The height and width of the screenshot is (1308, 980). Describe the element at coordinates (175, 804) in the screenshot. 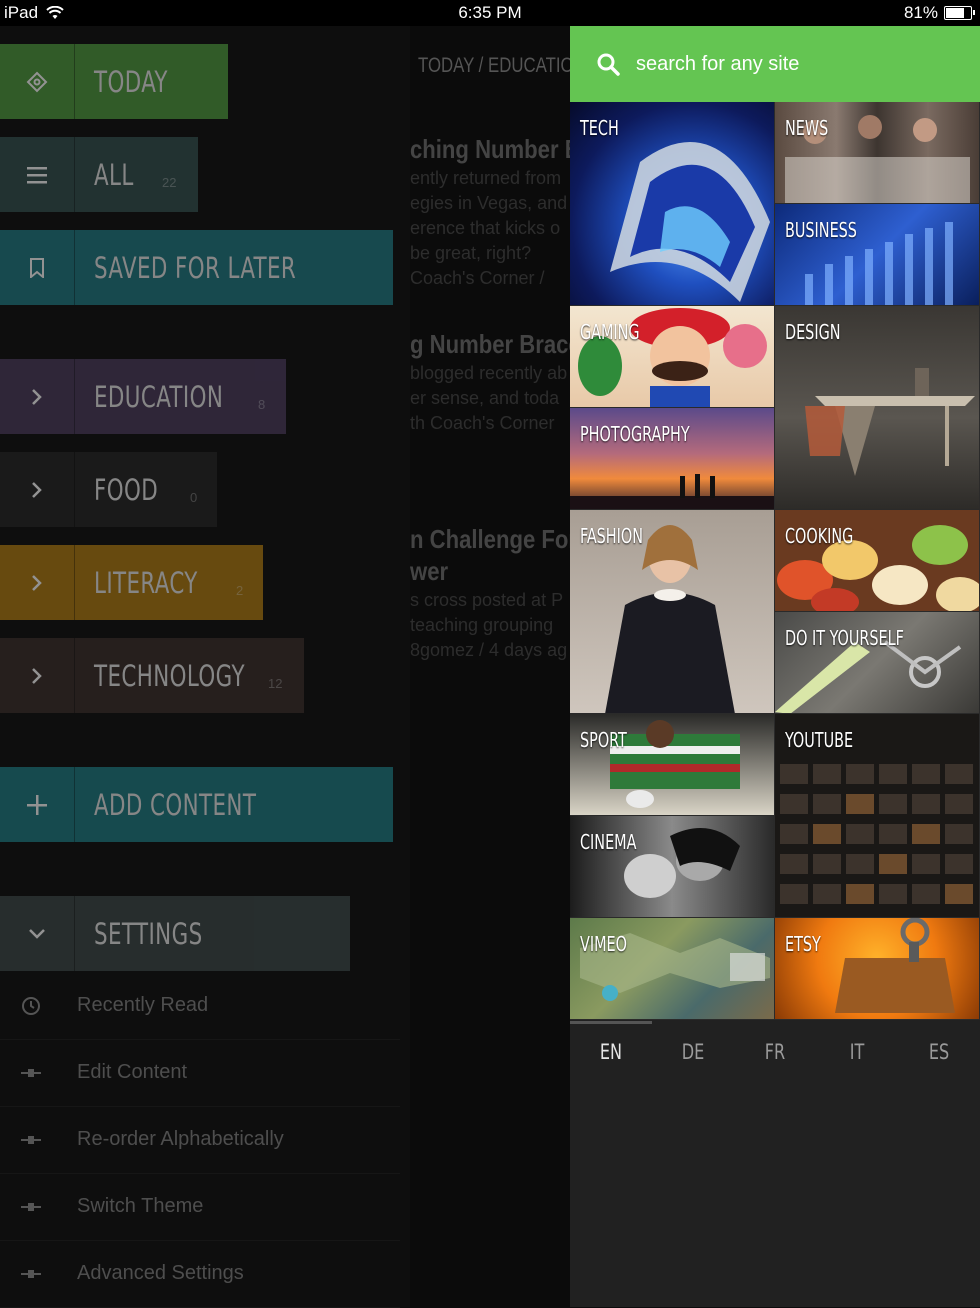

I see `nav-label: Add content` at that location.